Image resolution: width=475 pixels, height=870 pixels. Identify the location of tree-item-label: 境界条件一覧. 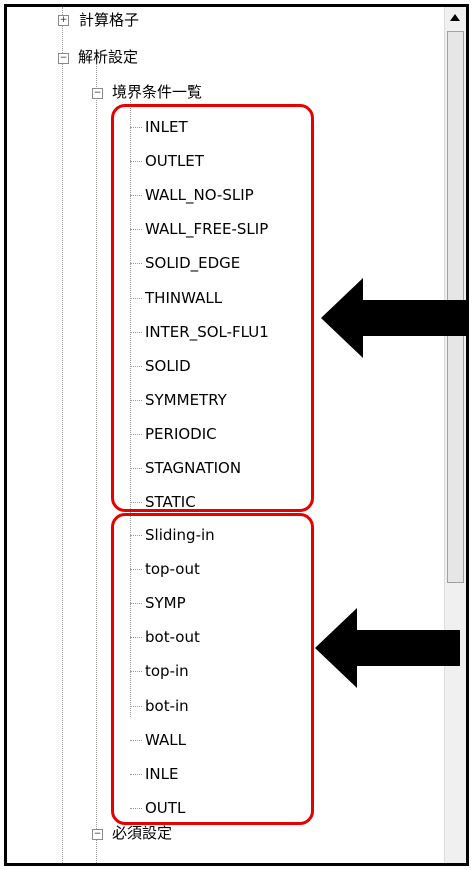
(157, 92).